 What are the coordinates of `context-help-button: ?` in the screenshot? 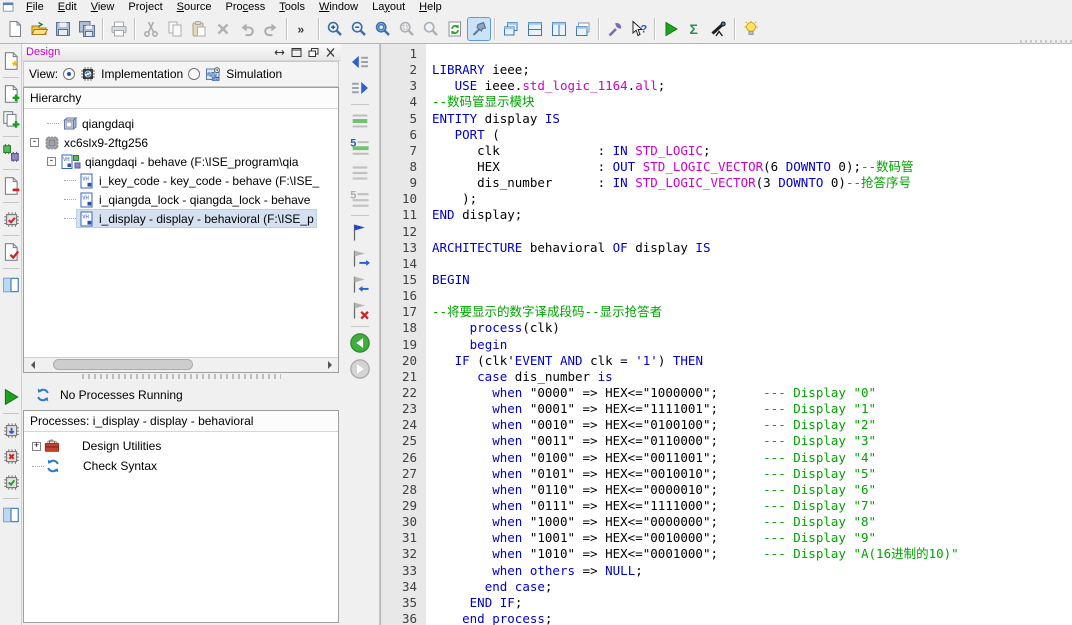 It's located at (639, 29).